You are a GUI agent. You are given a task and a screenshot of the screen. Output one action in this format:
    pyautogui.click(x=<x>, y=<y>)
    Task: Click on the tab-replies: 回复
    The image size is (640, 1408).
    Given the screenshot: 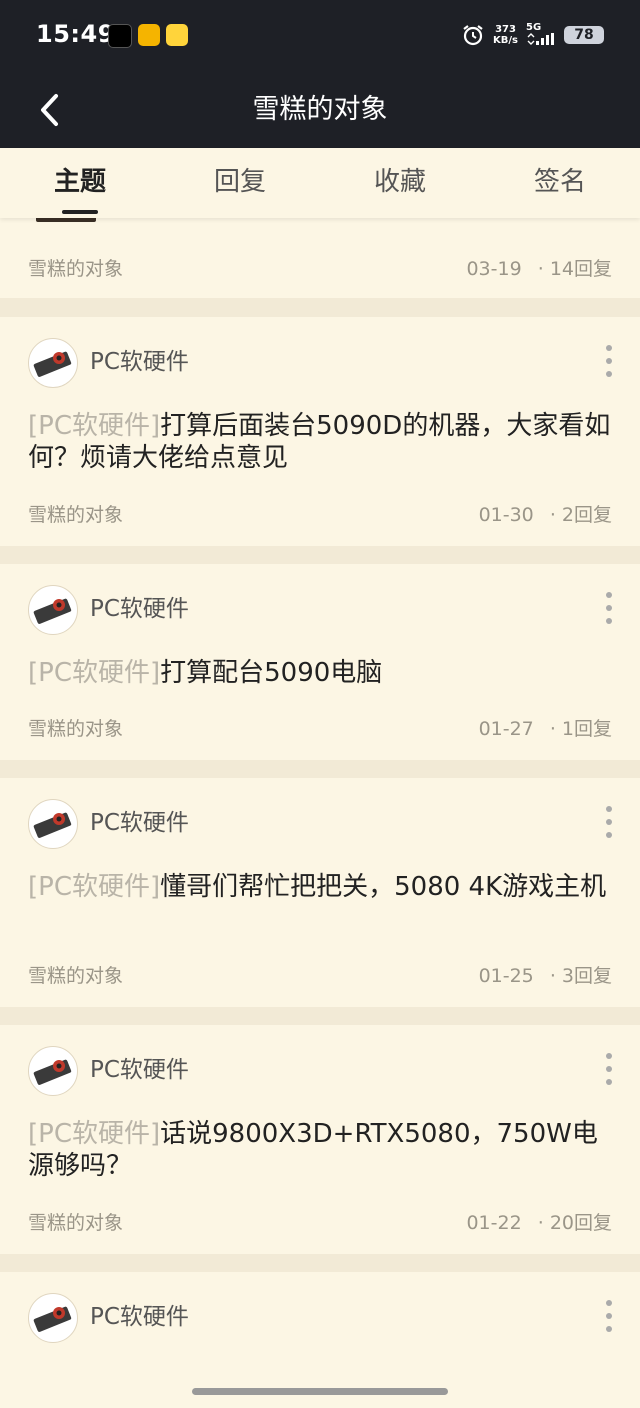 What is the action you would take?
    pyautogui.click(x=240, y=182)
    